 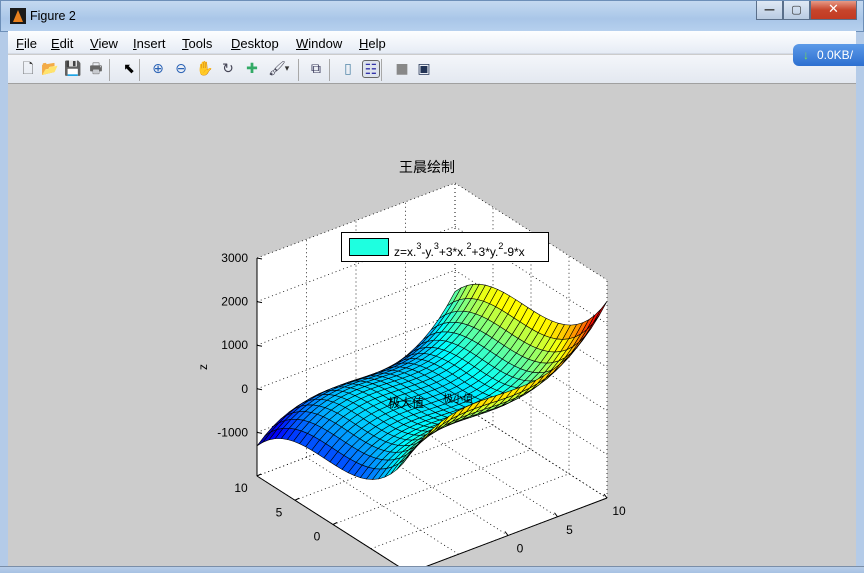 What do you see at coordinates (234, 345) in the screenshot?
I see `z-tick-label: 1000` at bounding box center [234, 345].